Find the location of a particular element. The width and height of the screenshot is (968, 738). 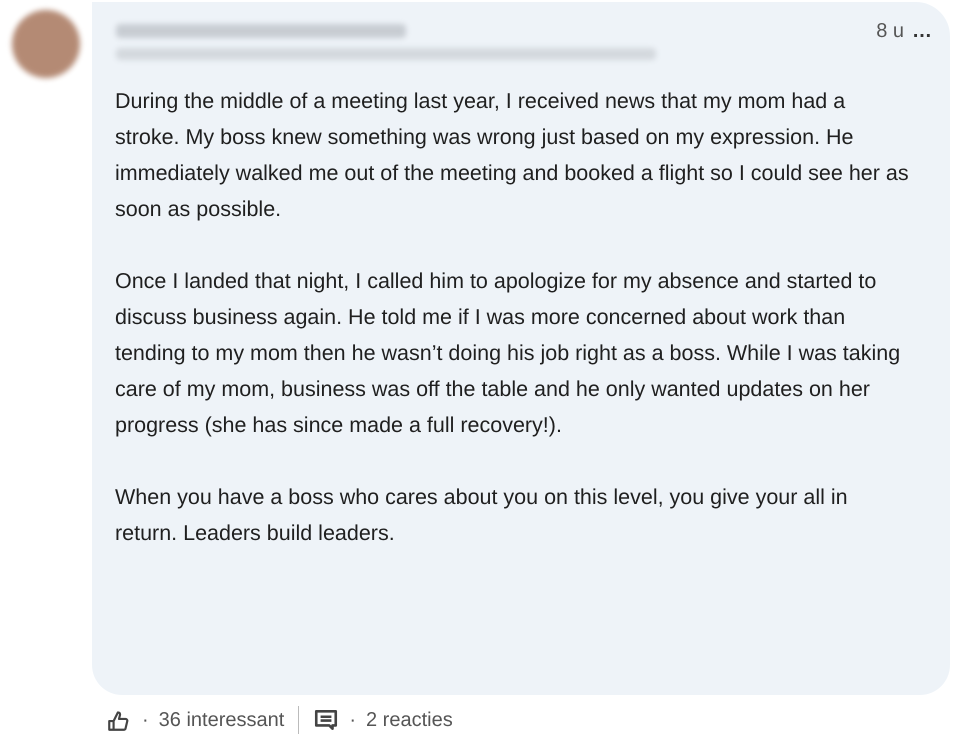

comment-paragraph: When you have a boss who cares about you on this level, you give your all in return. Leaders build leaders. is located at coordinates (482, 515).